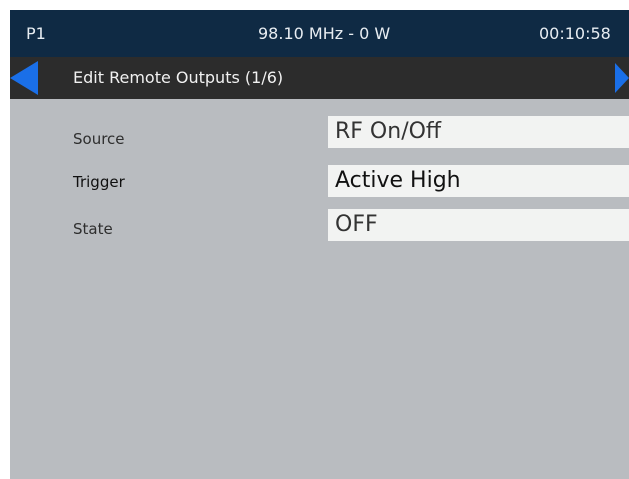 This screenshot has width=629, height=479. What do you see at coordinates (99, 139) in the screenshot?
I see `source-label: Source` at bounding box center [99, 139].